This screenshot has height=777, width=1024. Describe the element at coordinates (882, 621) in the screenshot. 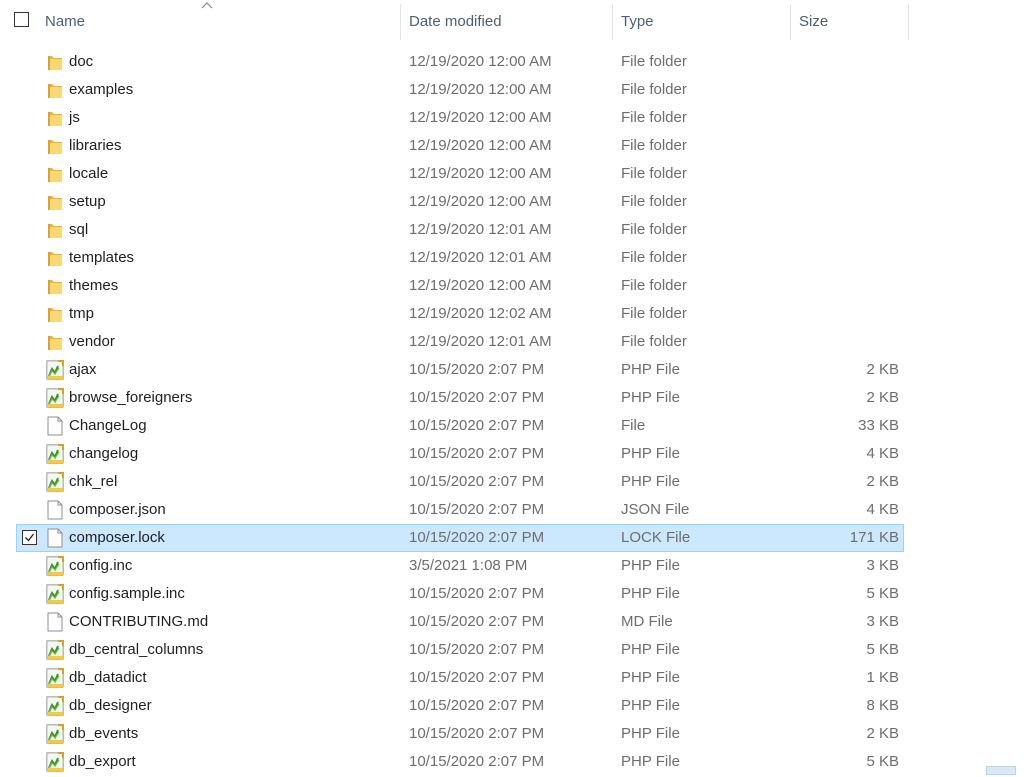

I see `file-size: 3 KB` at that location.